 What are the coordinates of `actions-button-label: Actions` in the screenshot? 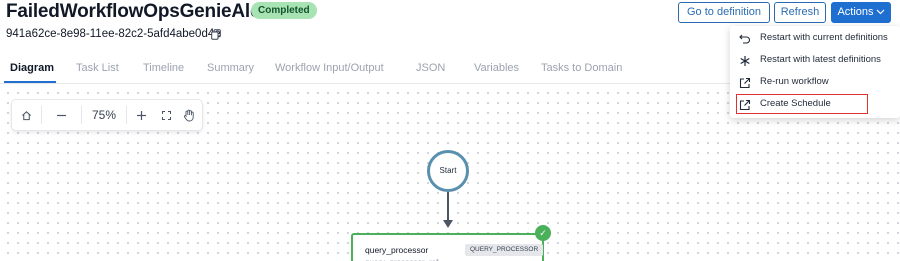 It's located at (855, 12).